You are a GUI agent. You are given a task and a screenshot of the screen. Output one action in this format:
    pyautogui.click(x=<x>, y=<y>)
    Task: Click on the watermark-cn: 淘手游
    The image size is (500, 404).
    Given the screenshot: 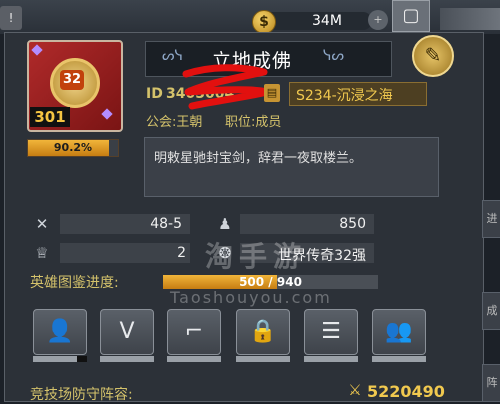 What is the action you would take?
    pyautogui.click(x=256, y=256)
    